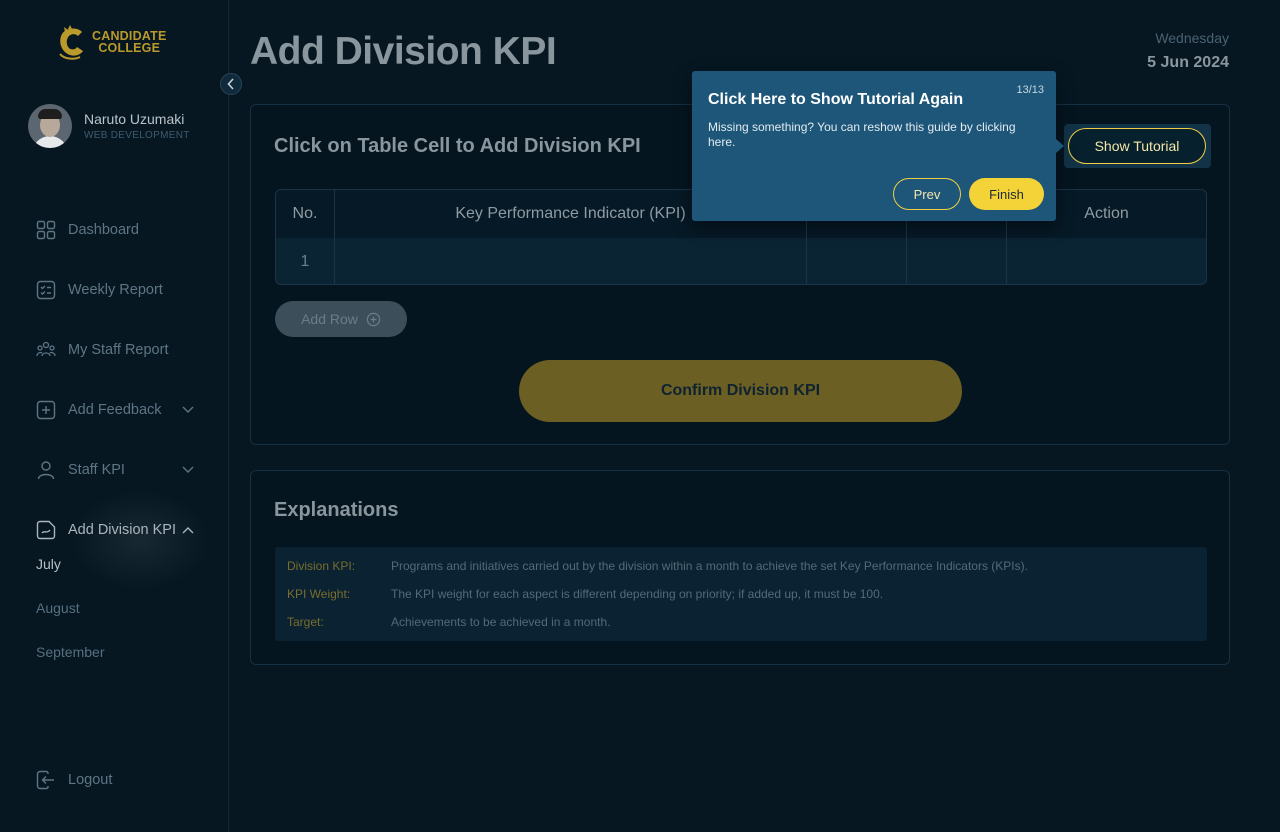  I want to click on candidate-college-logo-icon, so click(71, 42).